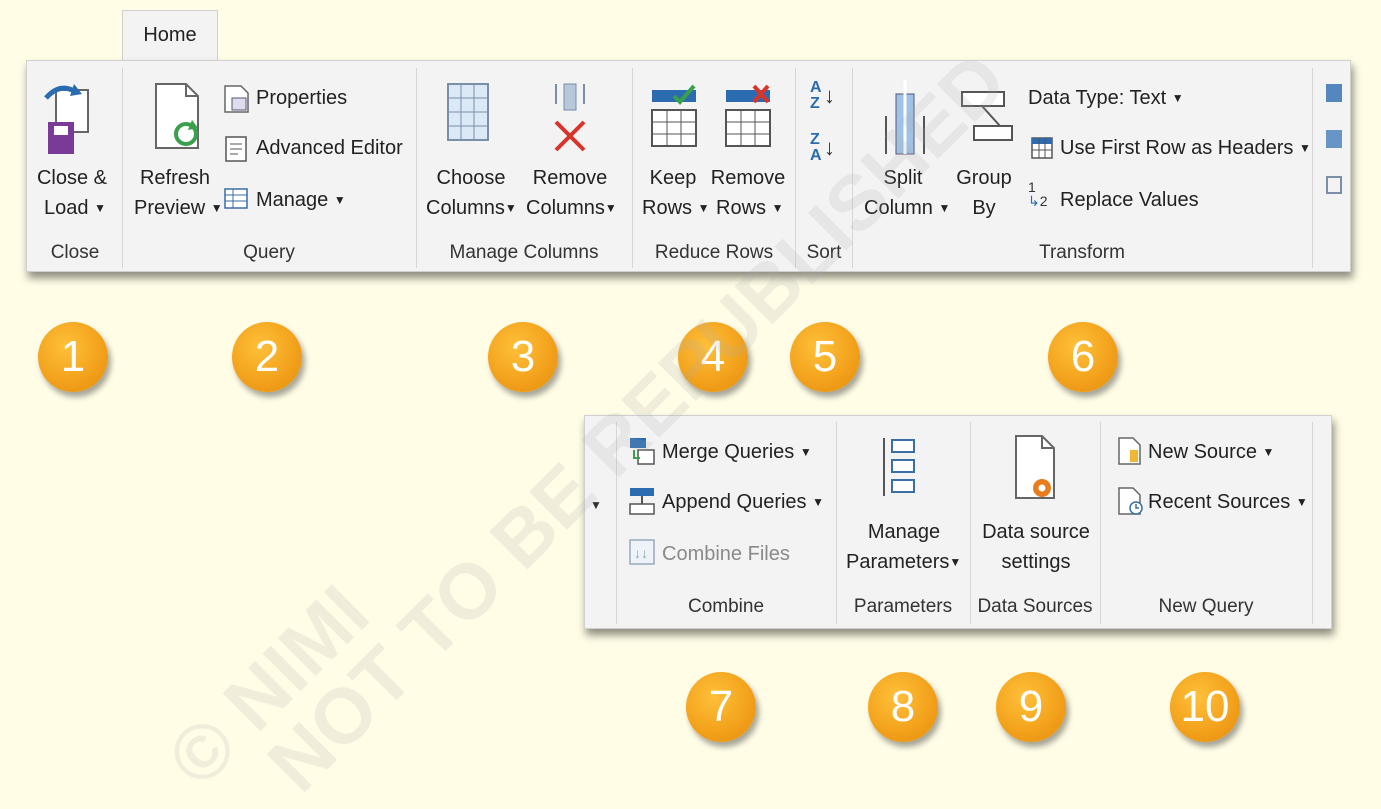 This screenshot has width=1381, height=809. I want to click on data-source-settings-icon, so click(1035, 467).